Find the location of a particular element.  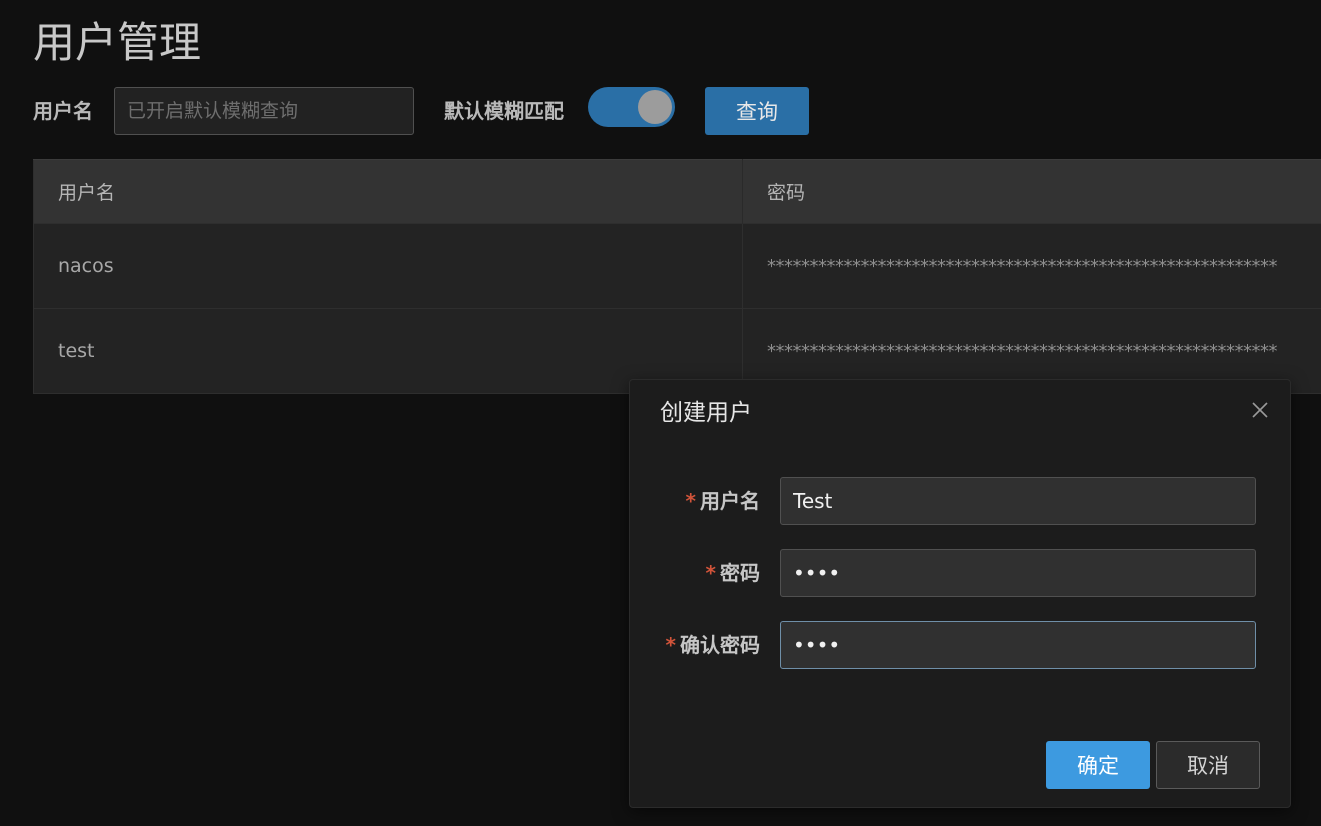

username-field is located at coordinates (1018, 501).